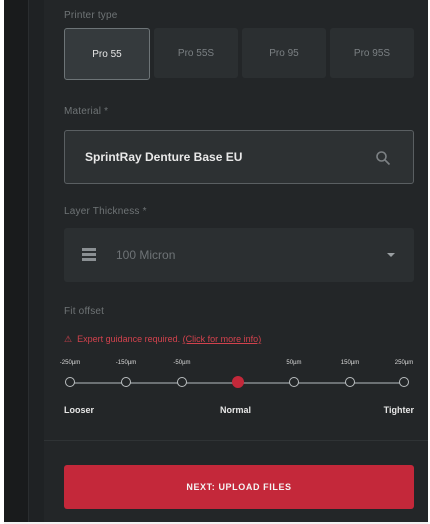 The width and height of the screenshot is (430, 524). Describe the element at coordinates (126, 363) in the screenshot. I see `tick-label: -150µm` at that location.